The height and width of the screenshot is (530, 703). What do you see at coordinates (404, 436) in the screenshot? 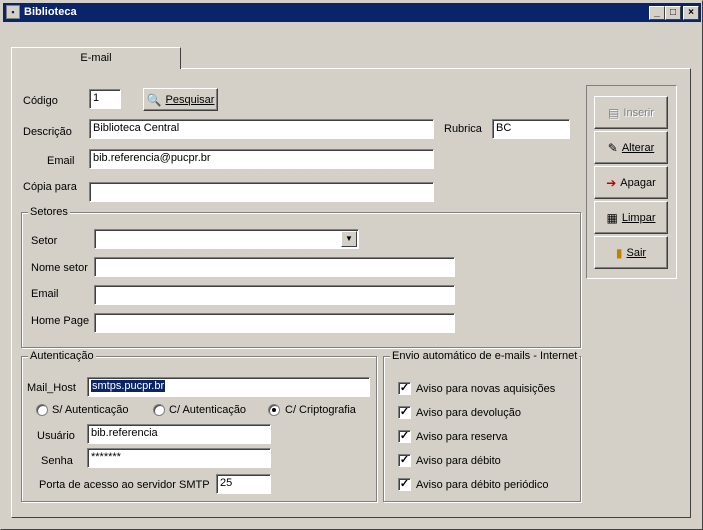
I see `check-reserva: ✓` at bounding box center [404, 436].